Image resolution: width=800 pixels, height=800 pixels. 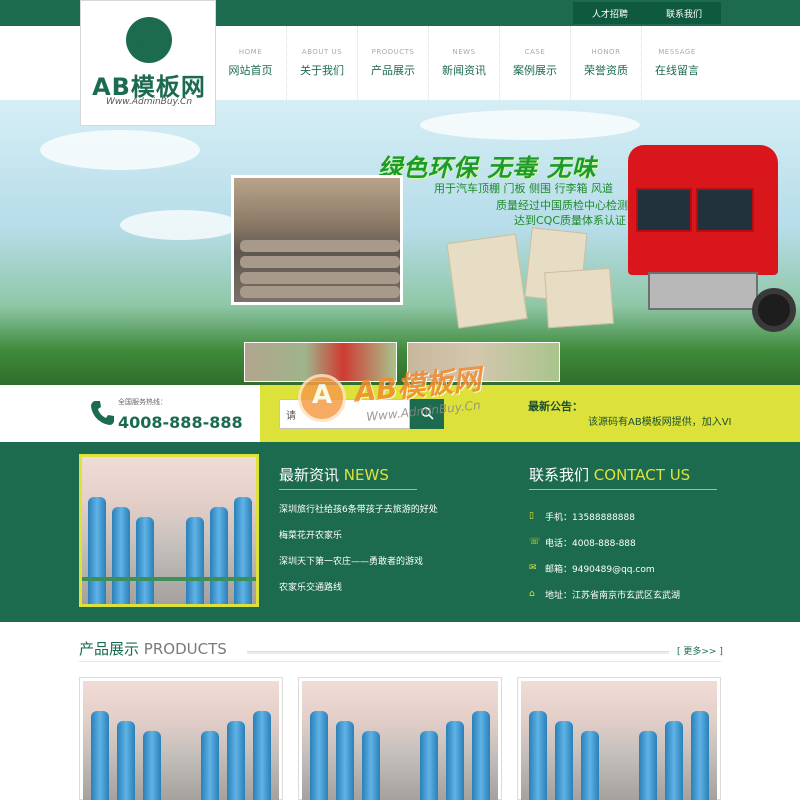 I want to click on contact-phone: ☏ 电话：4008-888-888, so click(x=582, y=543).